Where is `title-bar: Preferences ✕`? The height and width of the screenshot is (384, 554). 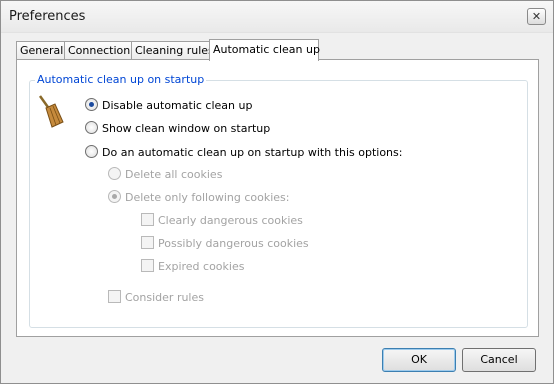 title-bar: Preferences ✕ is located at coordinates (277, 17).